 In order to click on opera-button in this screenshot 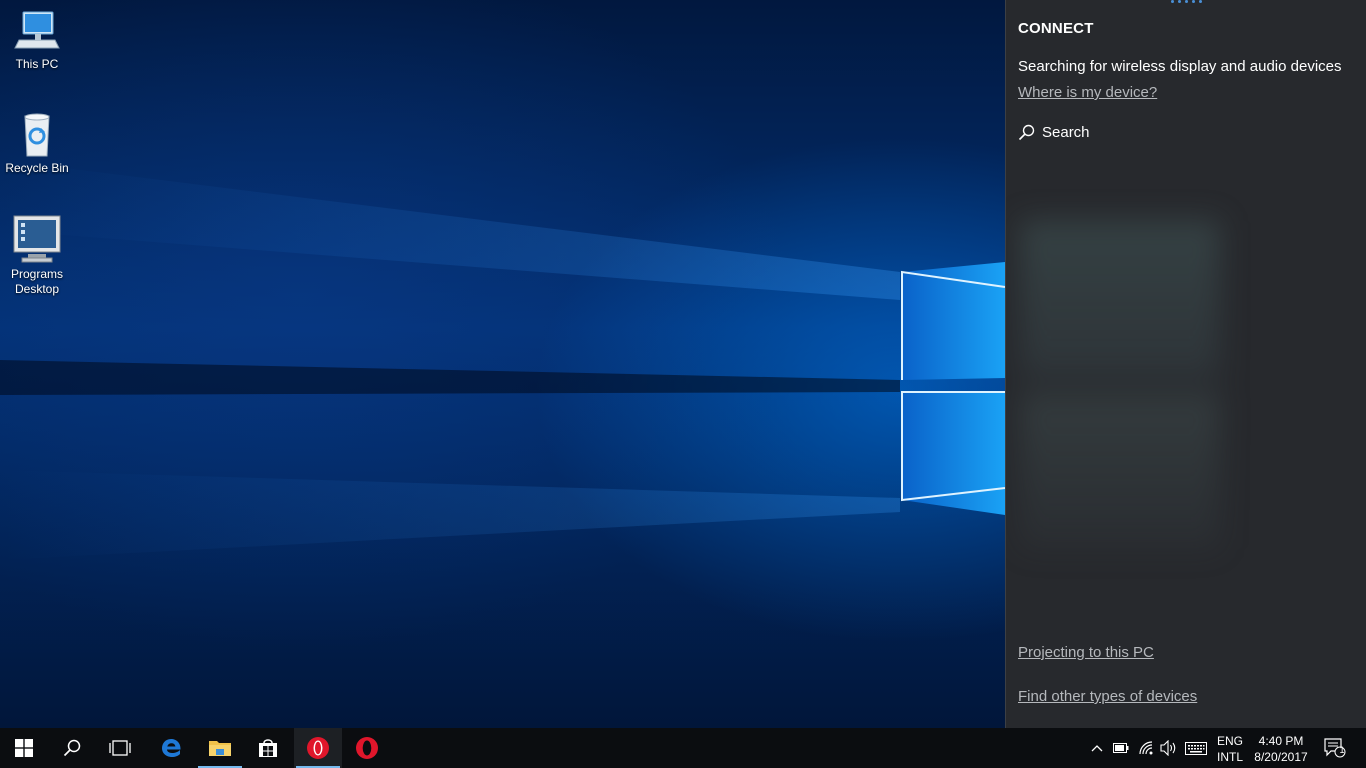, I will do `click(318, 748)`.